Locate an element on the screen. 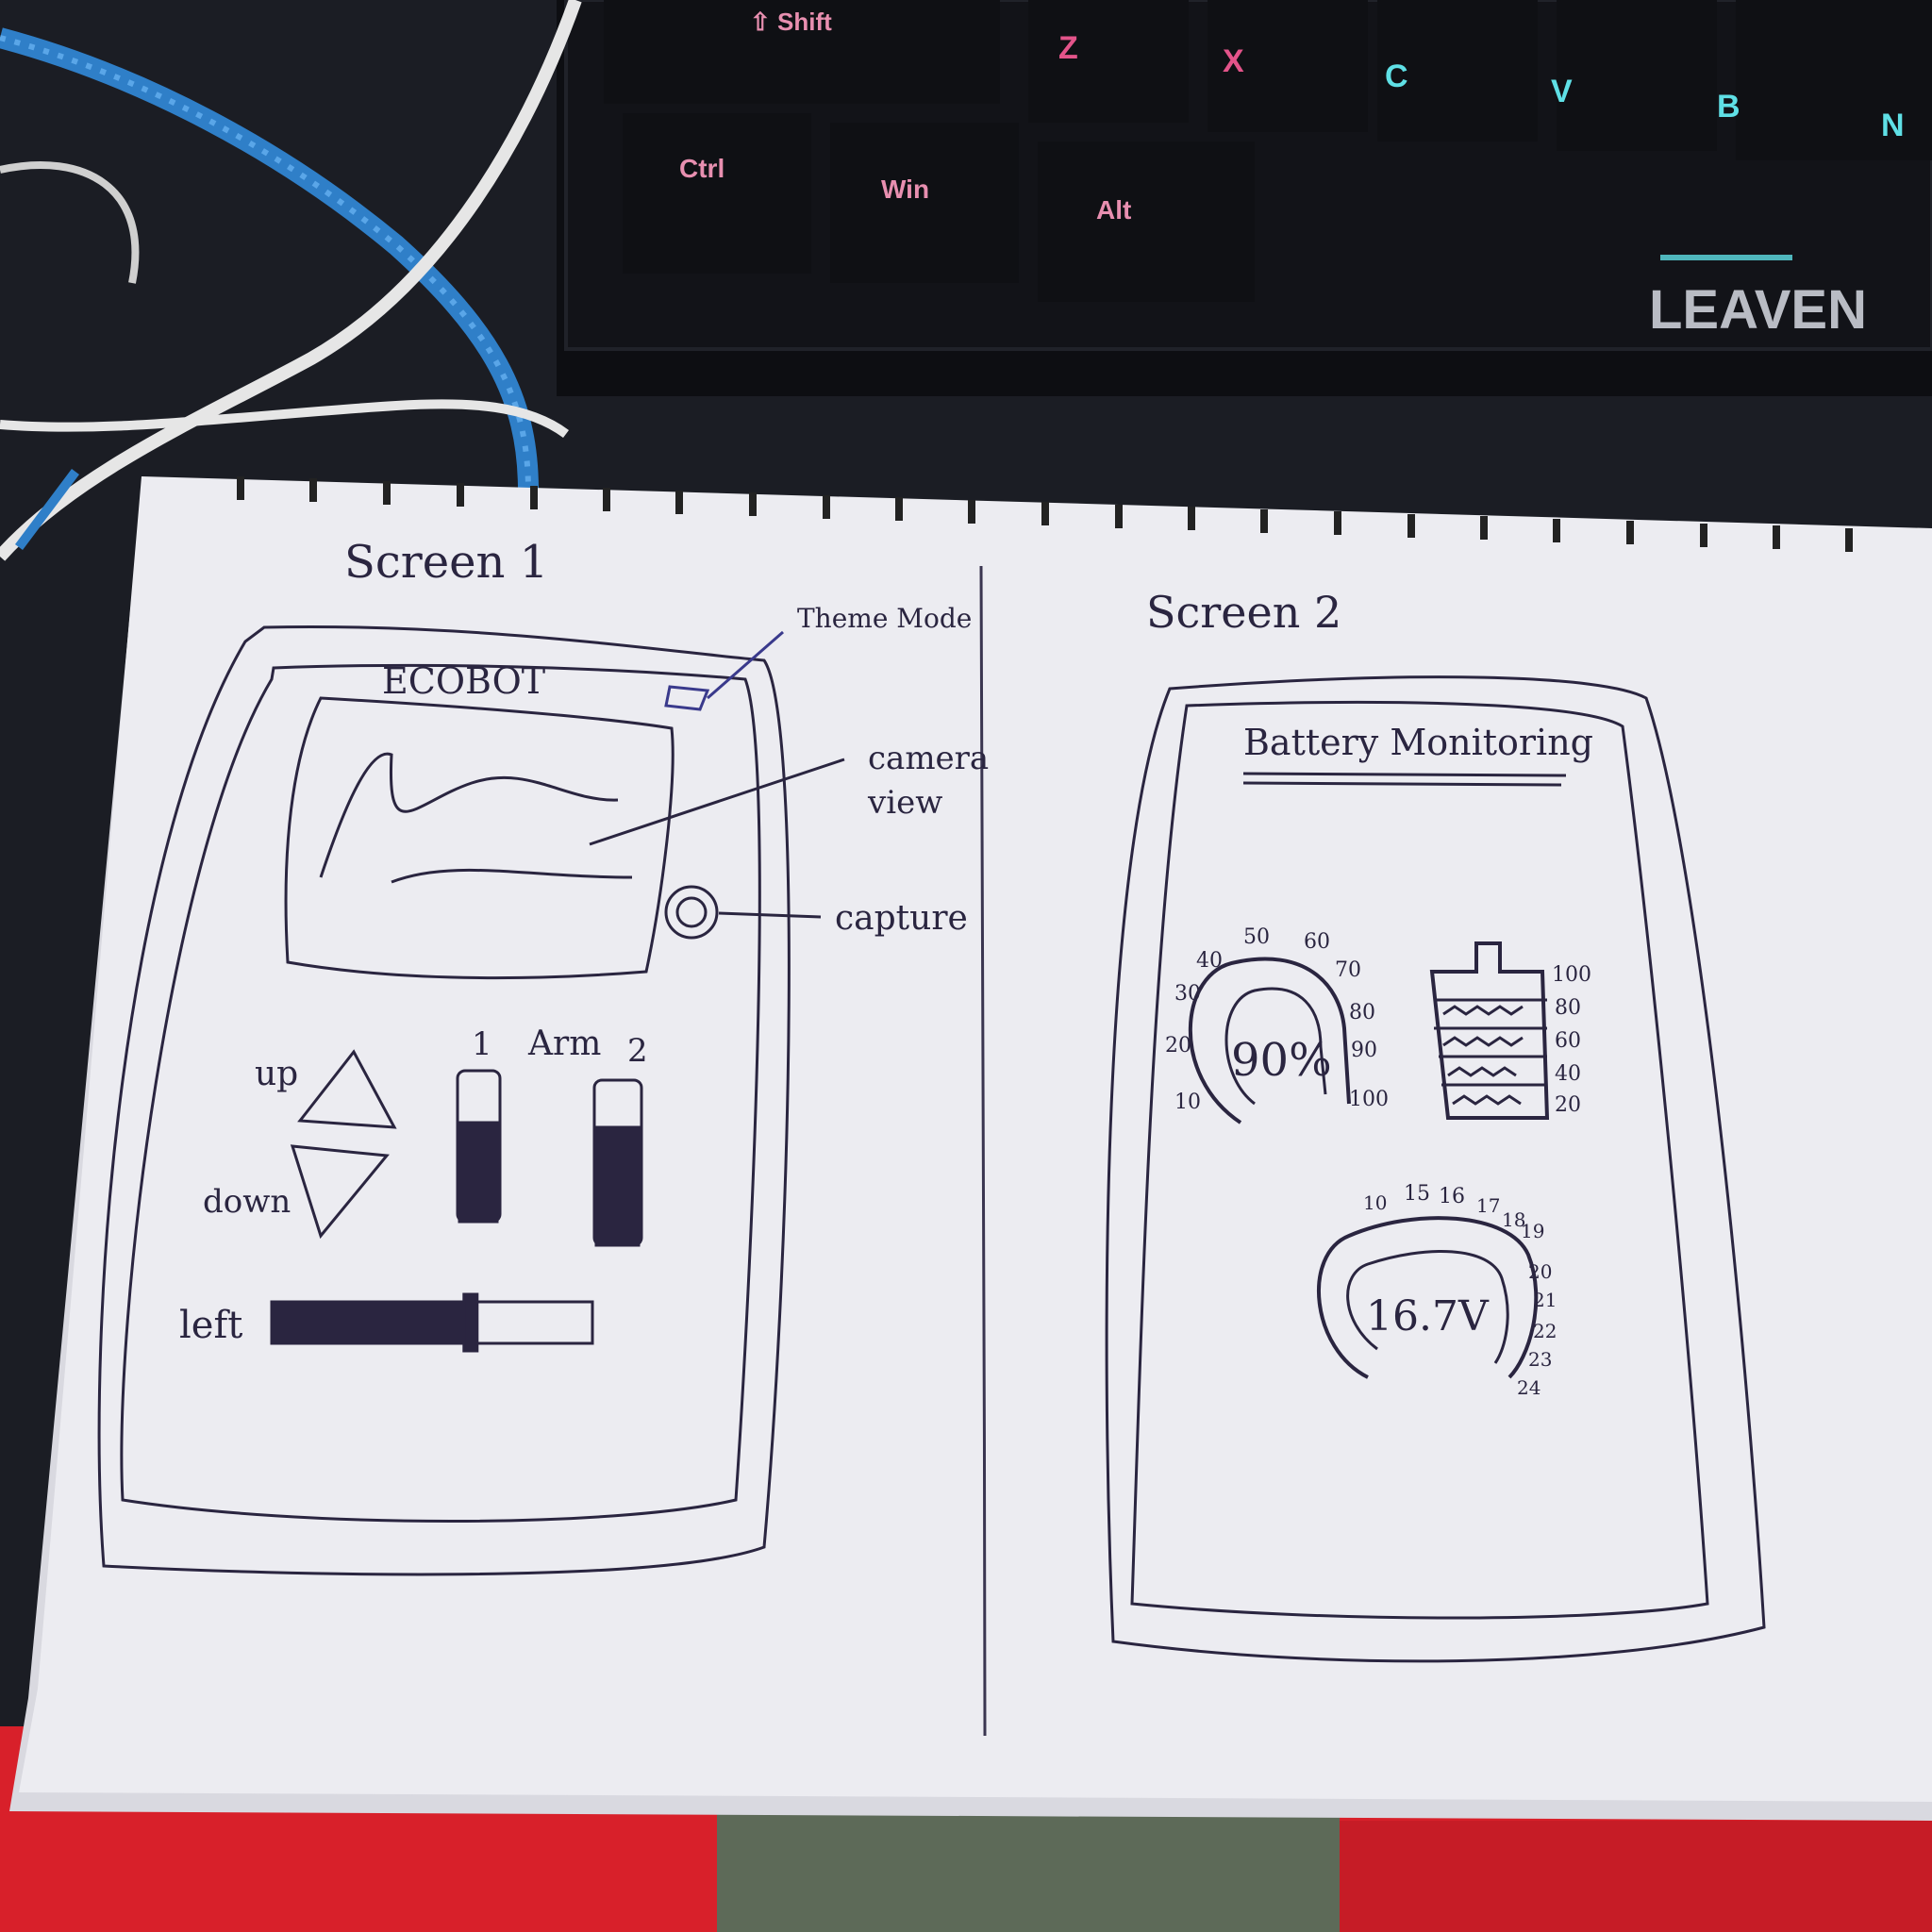 The width and height of the screenshot is (1932, 1932). app-name: ECOBOT is located at coordinates (464, 681).